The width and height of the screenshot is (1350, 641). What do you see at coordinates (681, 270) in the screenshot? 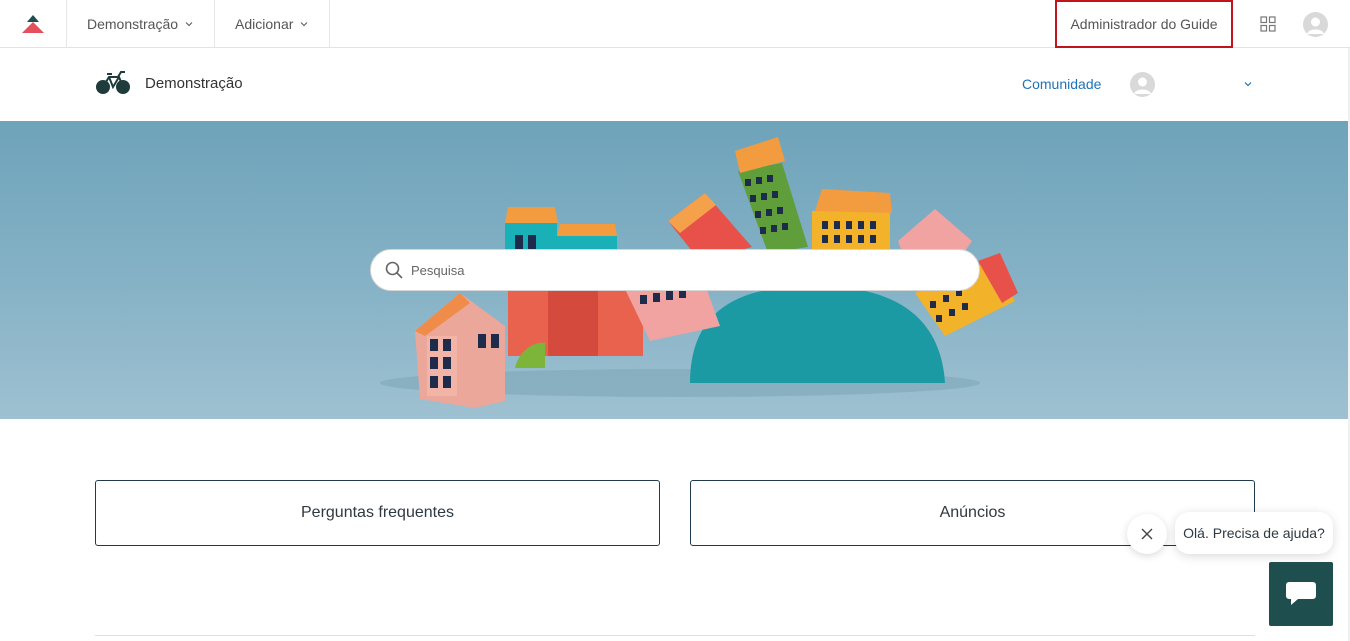
I see `search-input` at bounding box center [681, 270].